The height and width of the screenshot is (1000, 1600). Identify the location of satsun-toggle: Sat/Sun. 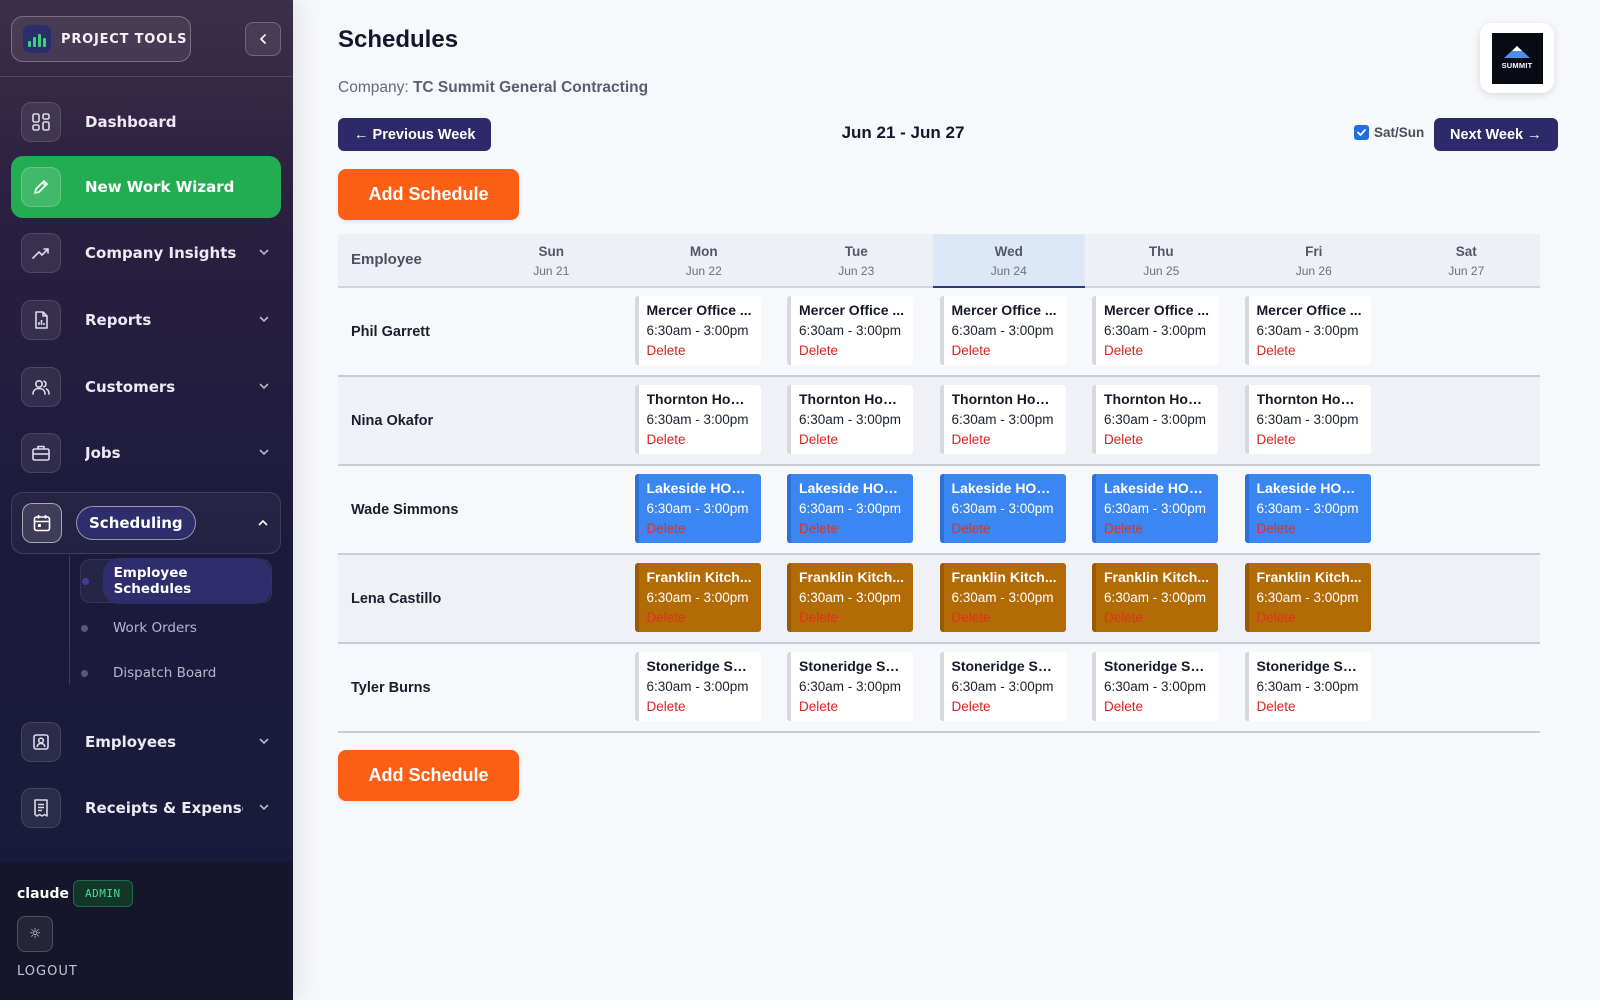
(1389, 132).